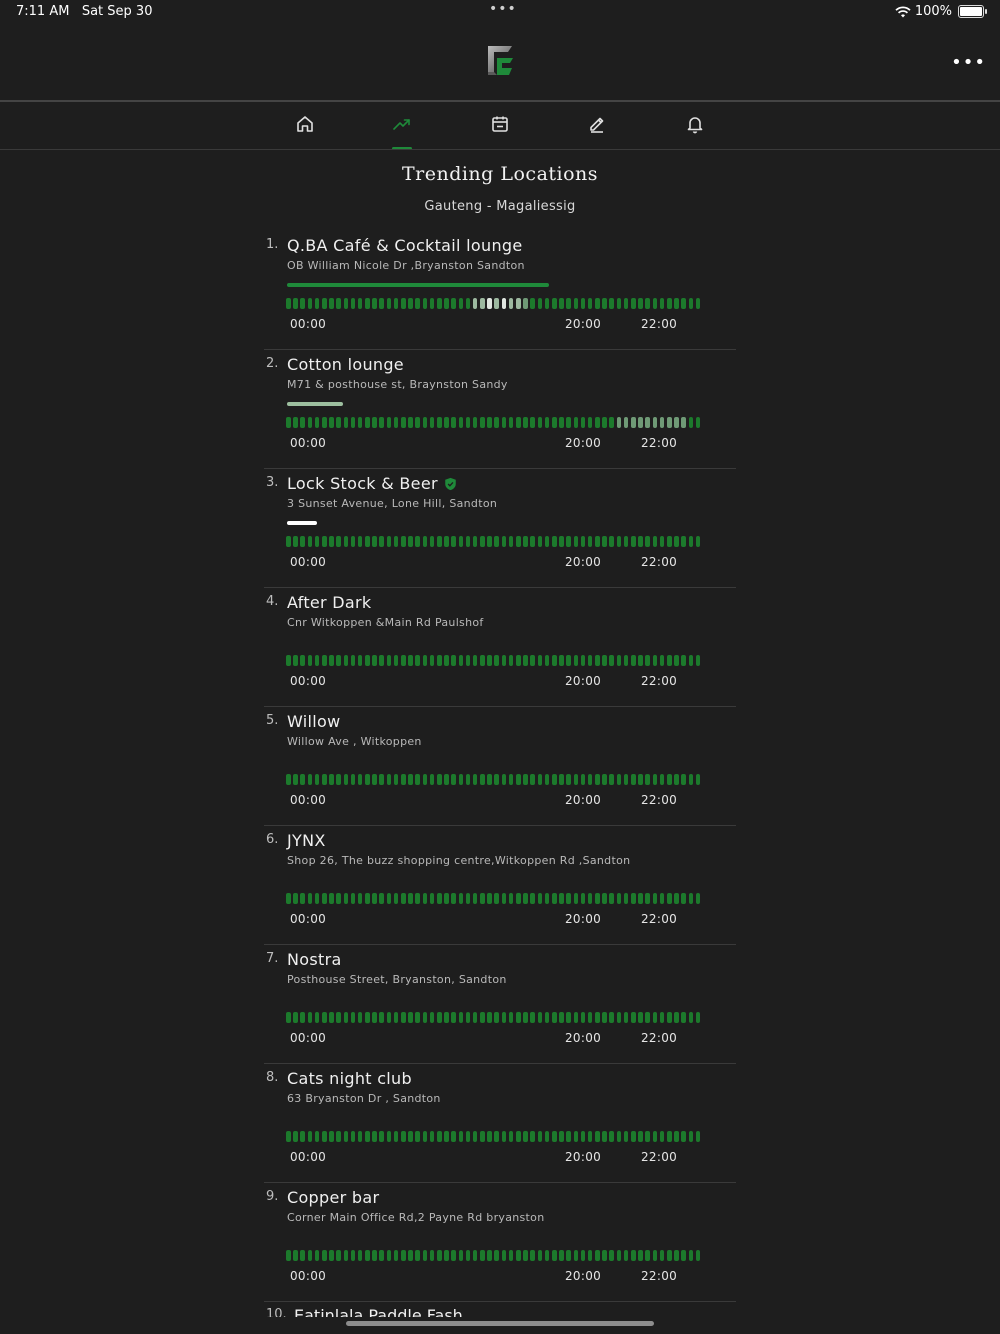 The width and height of the screenshot is (1000, 1334). What do you see at coordinates (903, 11) in the screenshot?
I see `wifi-icon` at bounding box center [903, 11].